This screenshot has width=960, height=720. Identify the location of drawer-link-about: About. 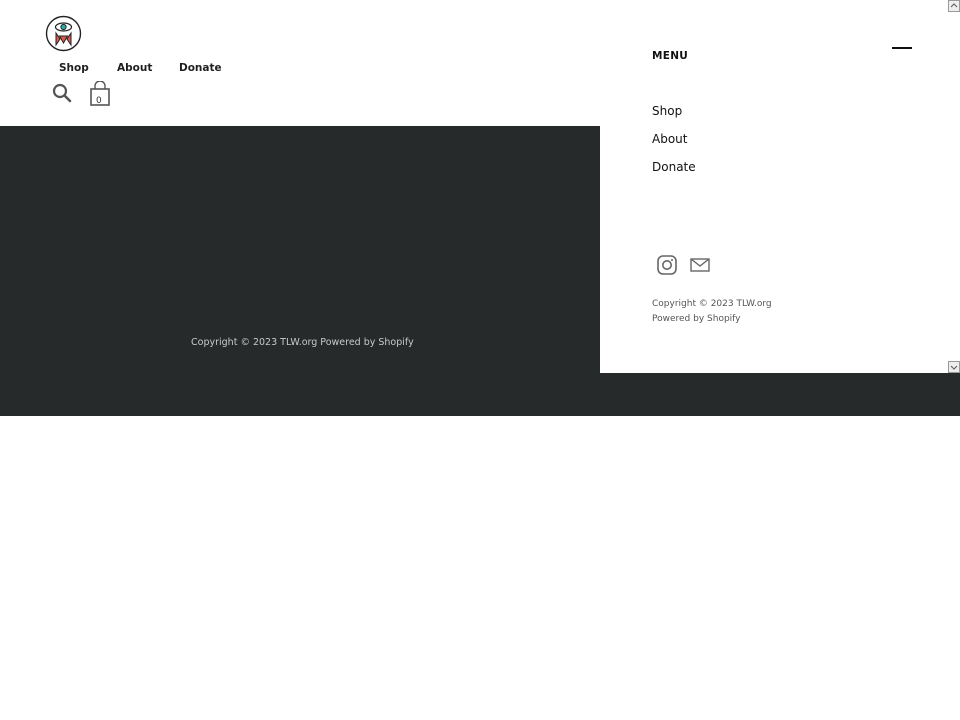
(669, 139).